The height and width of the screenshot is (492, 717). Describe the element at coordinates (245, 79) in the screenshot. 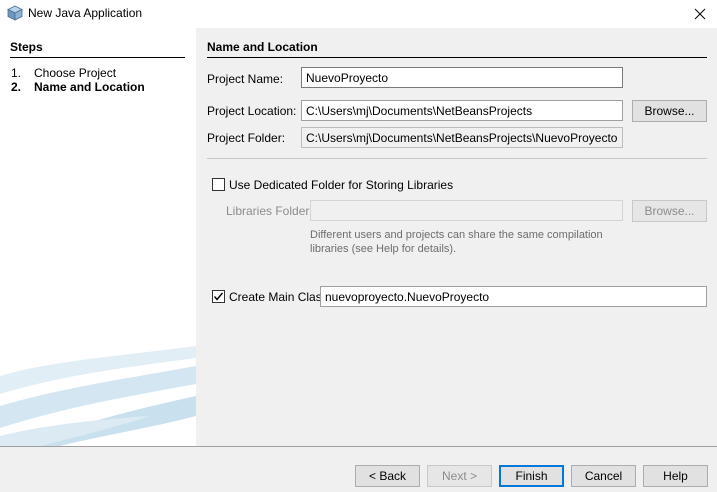

I see `project-name-label: Project Name:` at that location.